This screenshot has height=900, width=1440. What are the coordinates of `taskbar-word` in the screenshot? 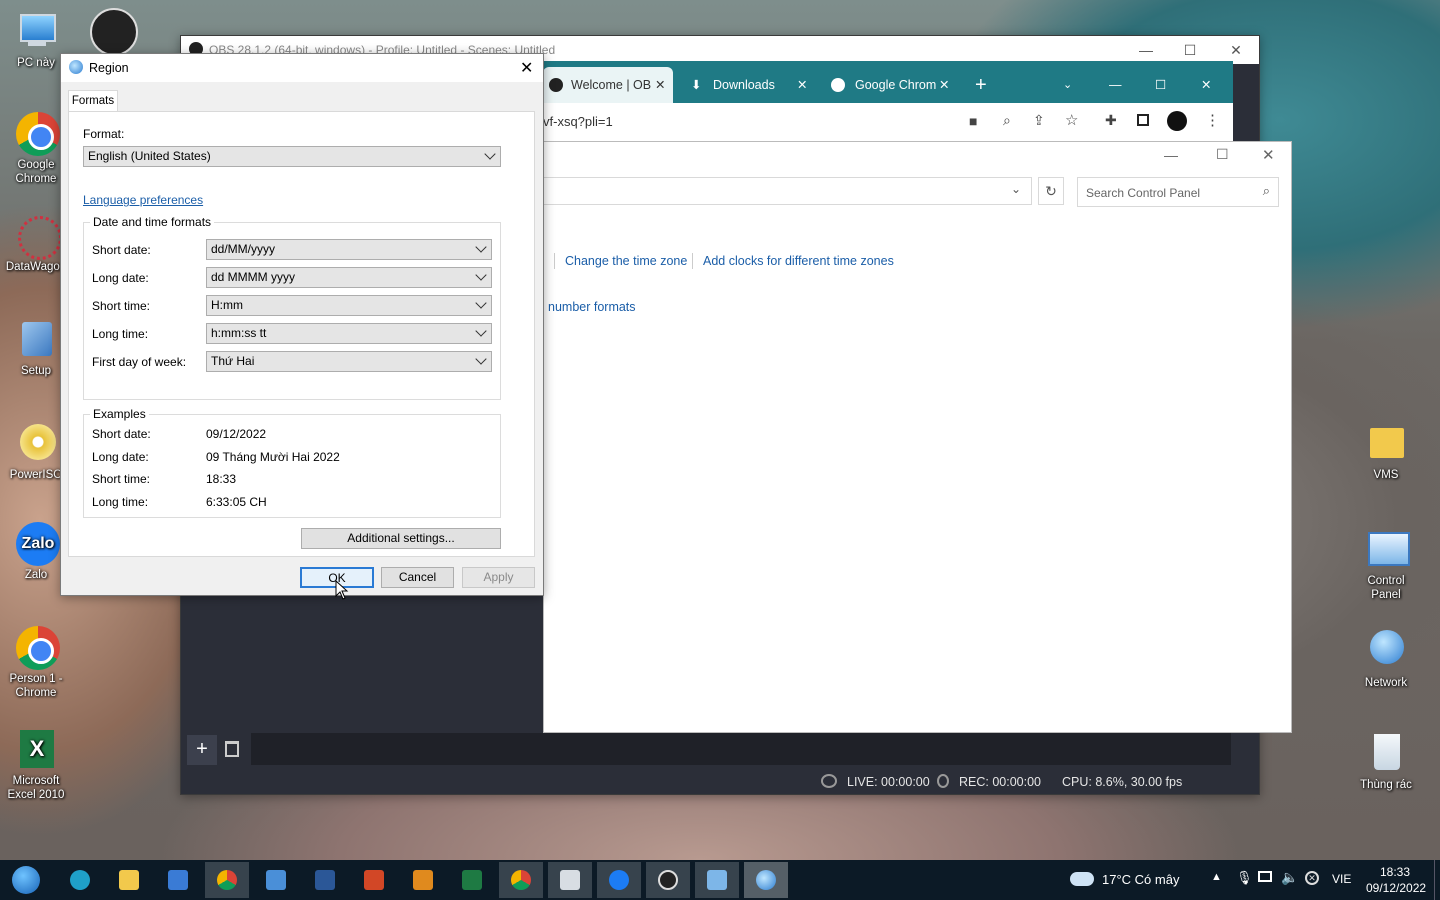 It's located at (325, 880).